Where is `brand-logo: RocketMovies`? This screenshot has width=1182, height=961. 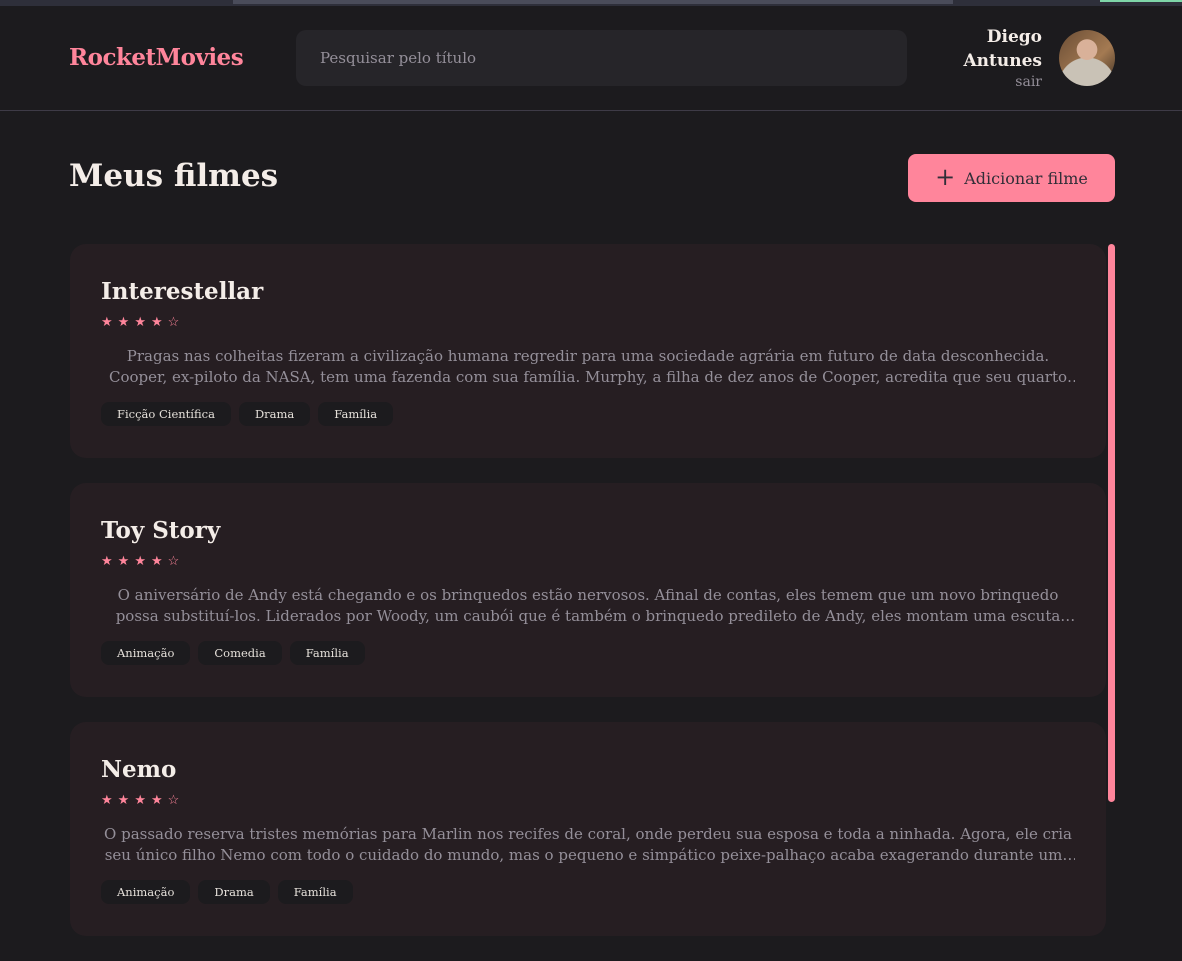 brand-logo: RocketMovies is located at coordinates (156, 57).